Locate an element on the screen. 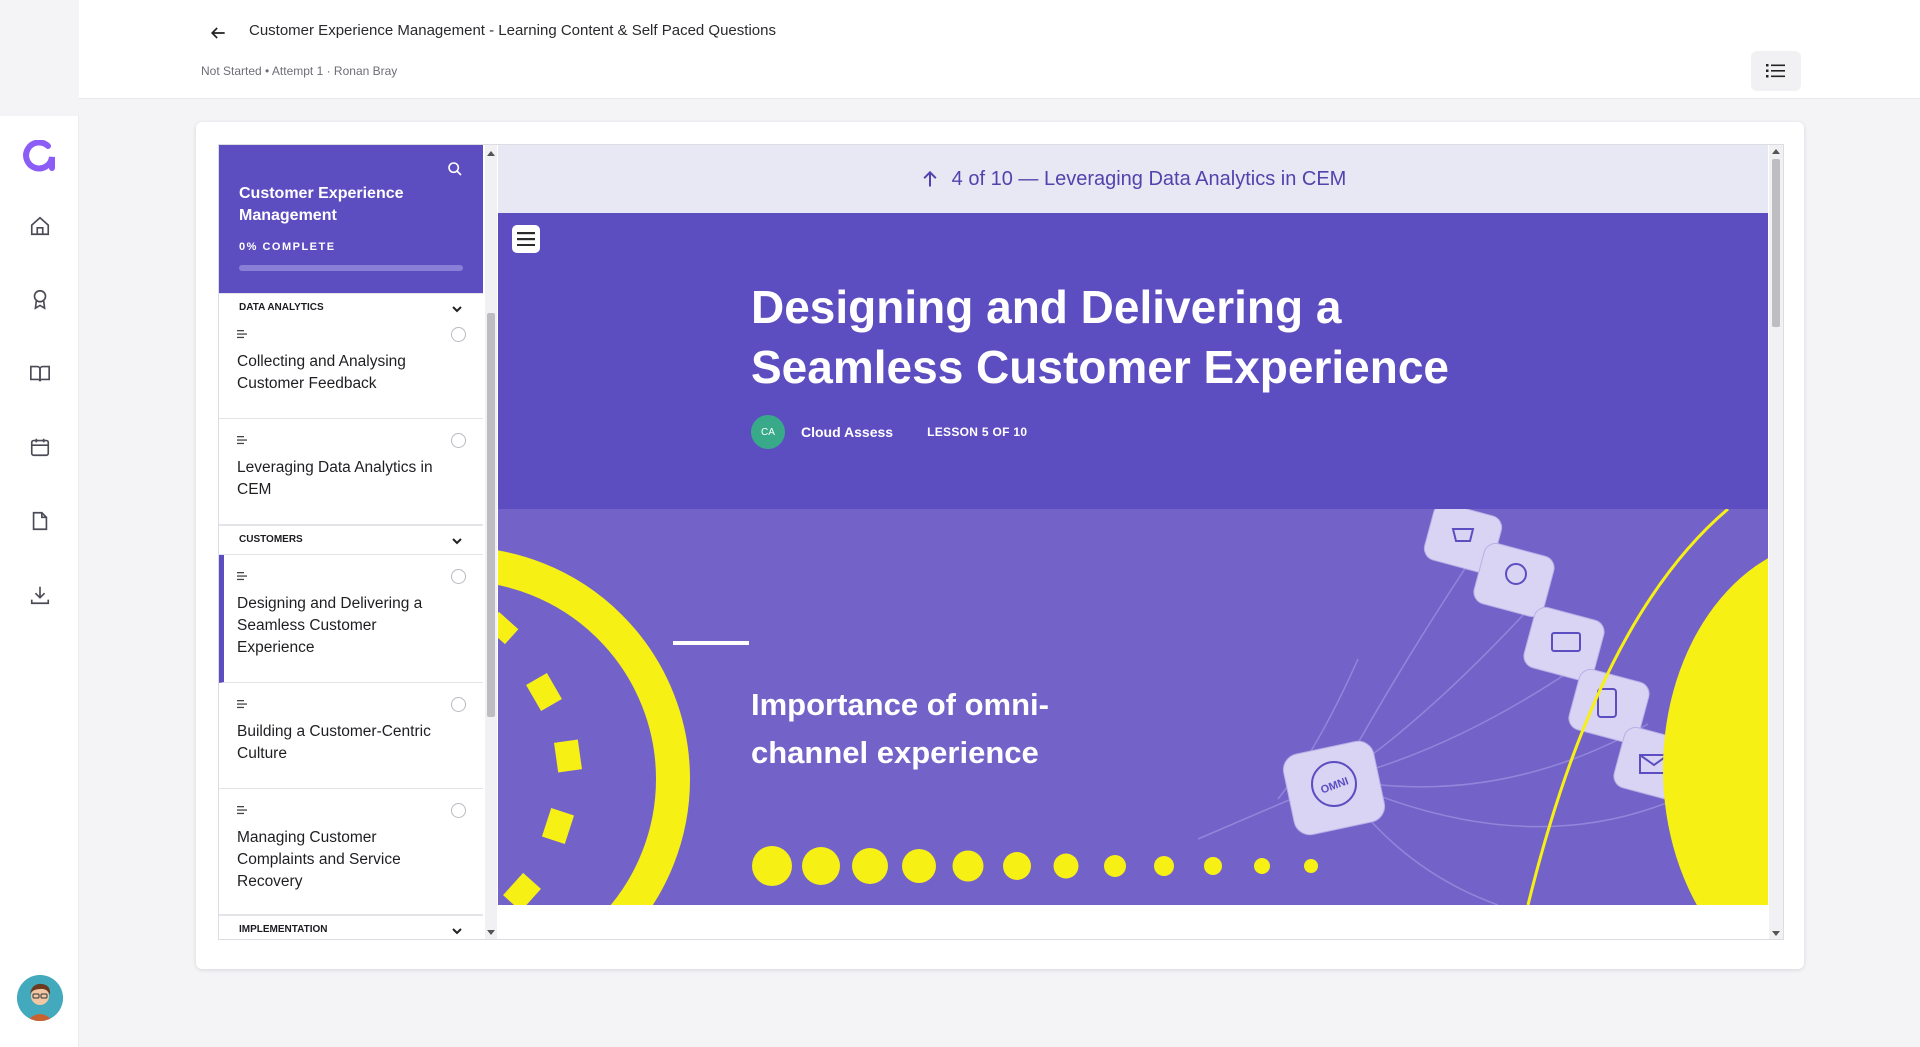 Image resolution: width=1920 pixels, height=1047 pixels. document-icon is located at coordinates (40, 521).